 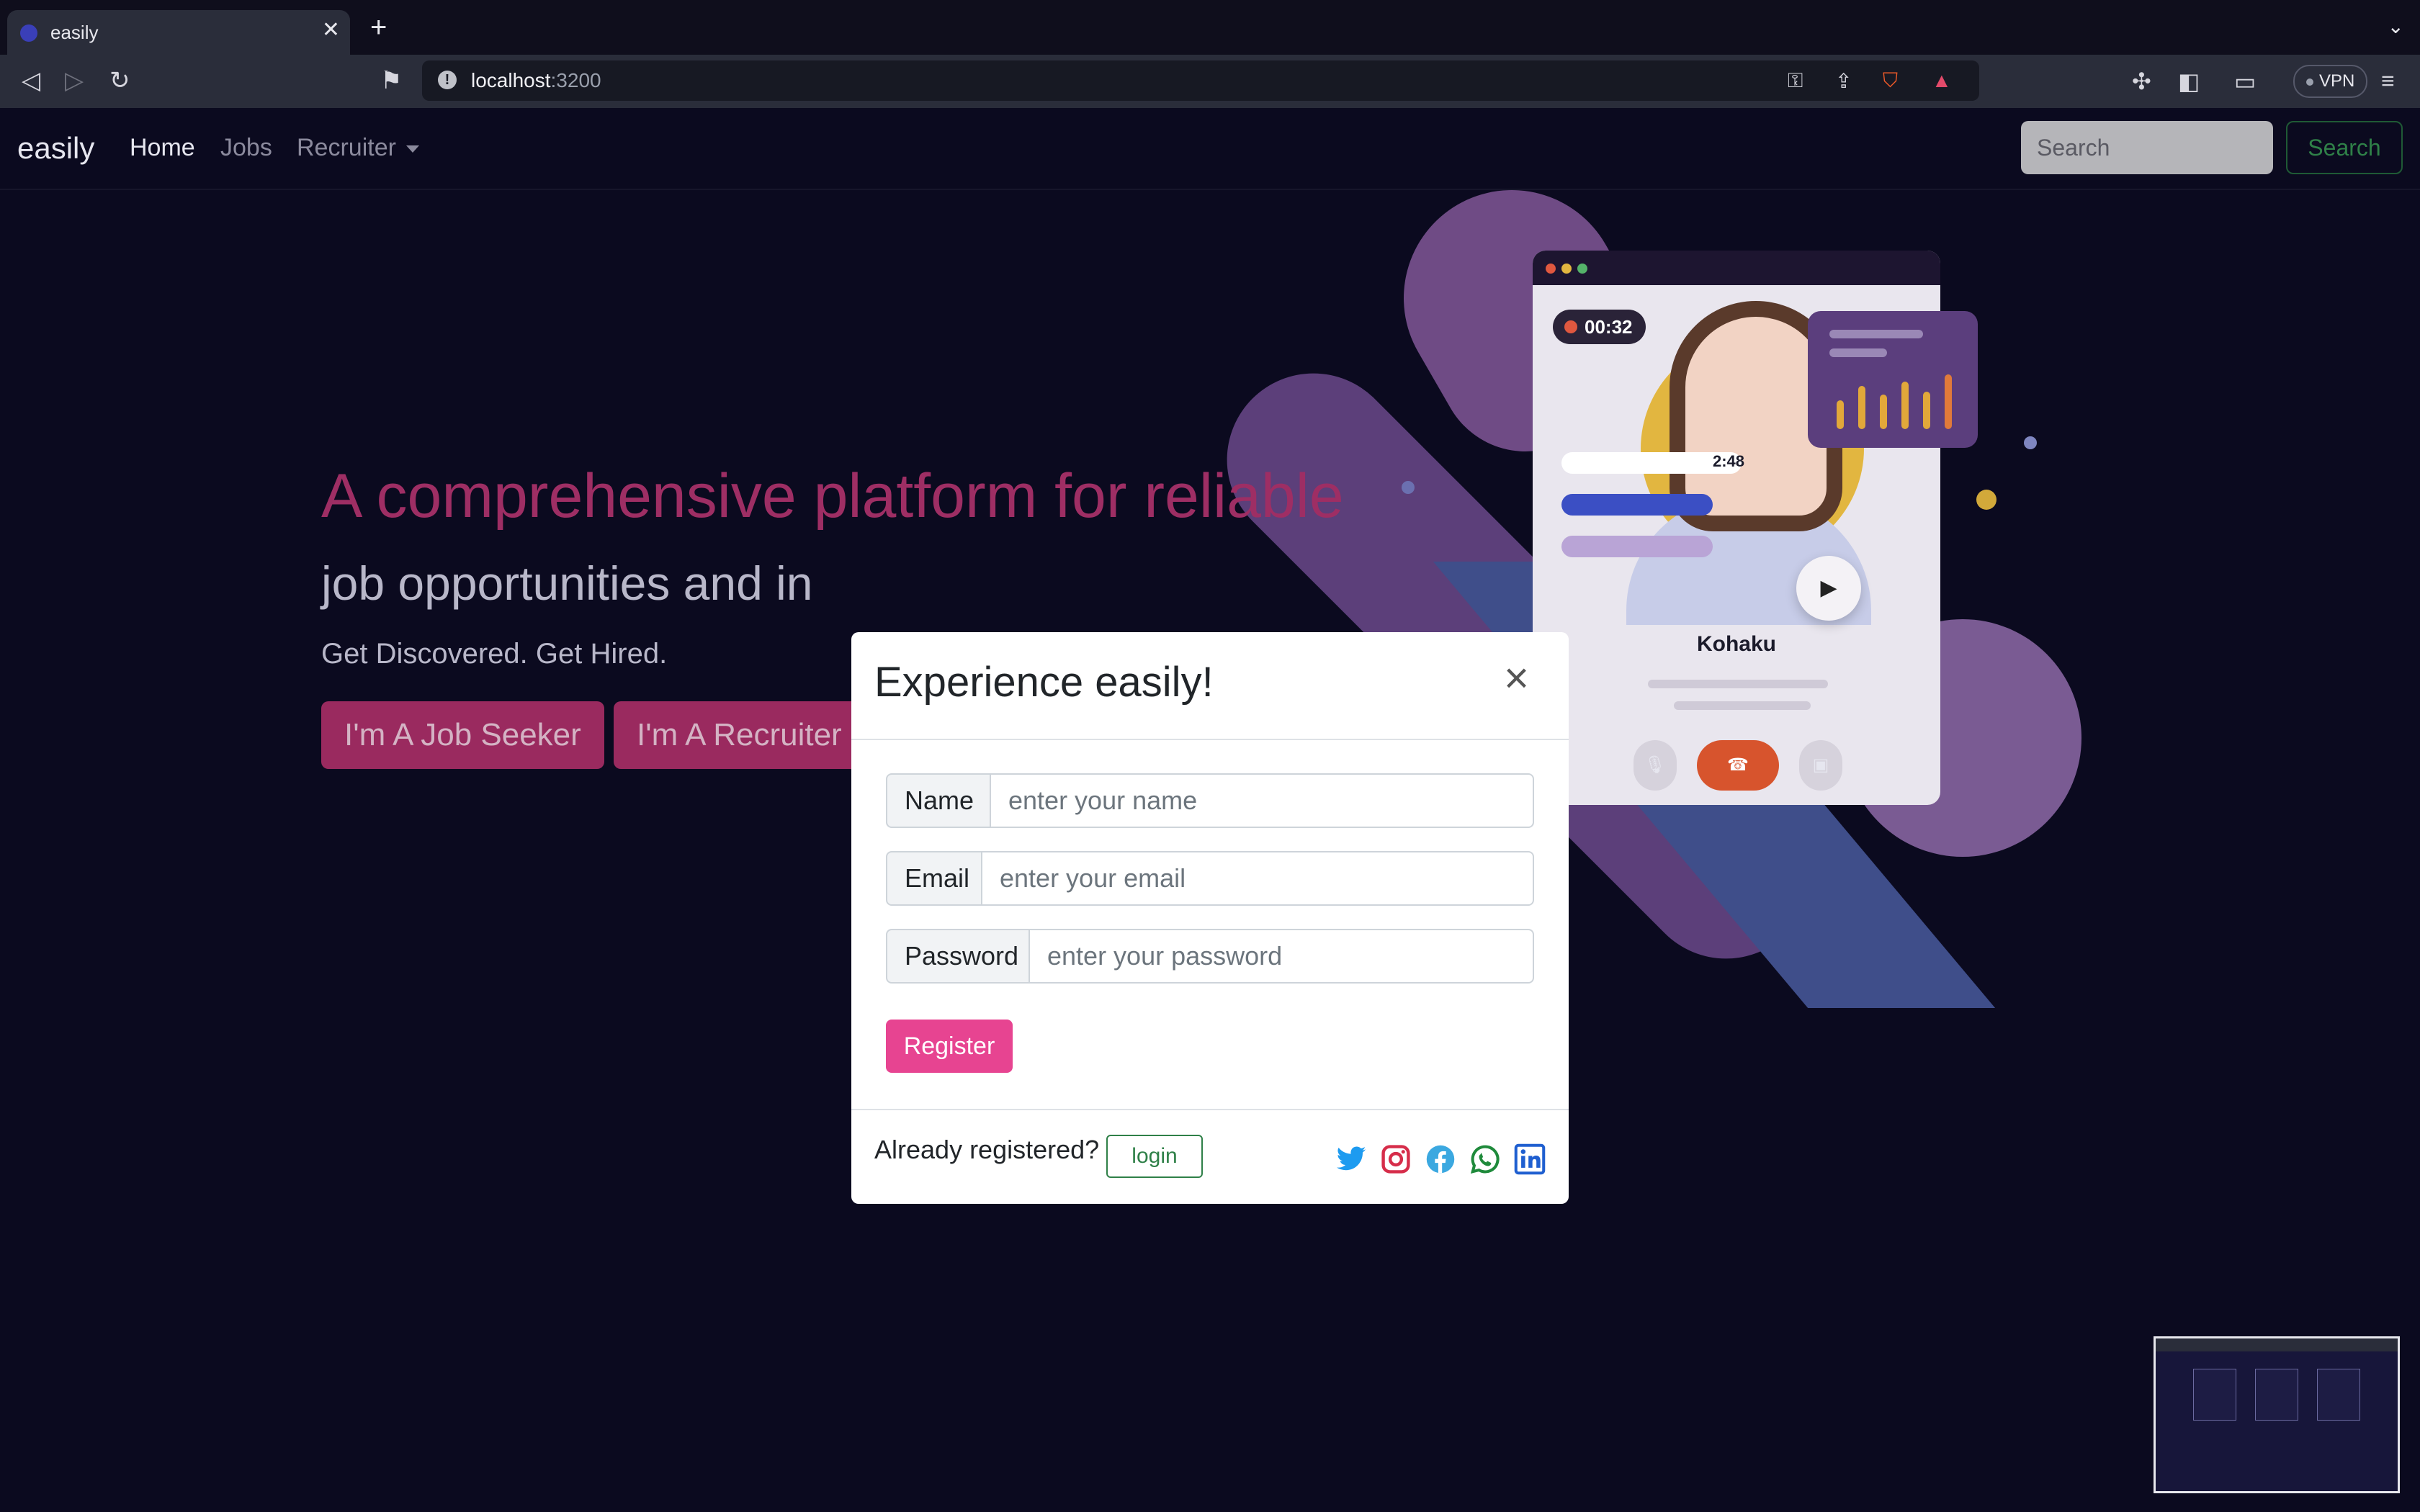 I want to click on camera-icon: ▣, so click(x=1820, y=765).